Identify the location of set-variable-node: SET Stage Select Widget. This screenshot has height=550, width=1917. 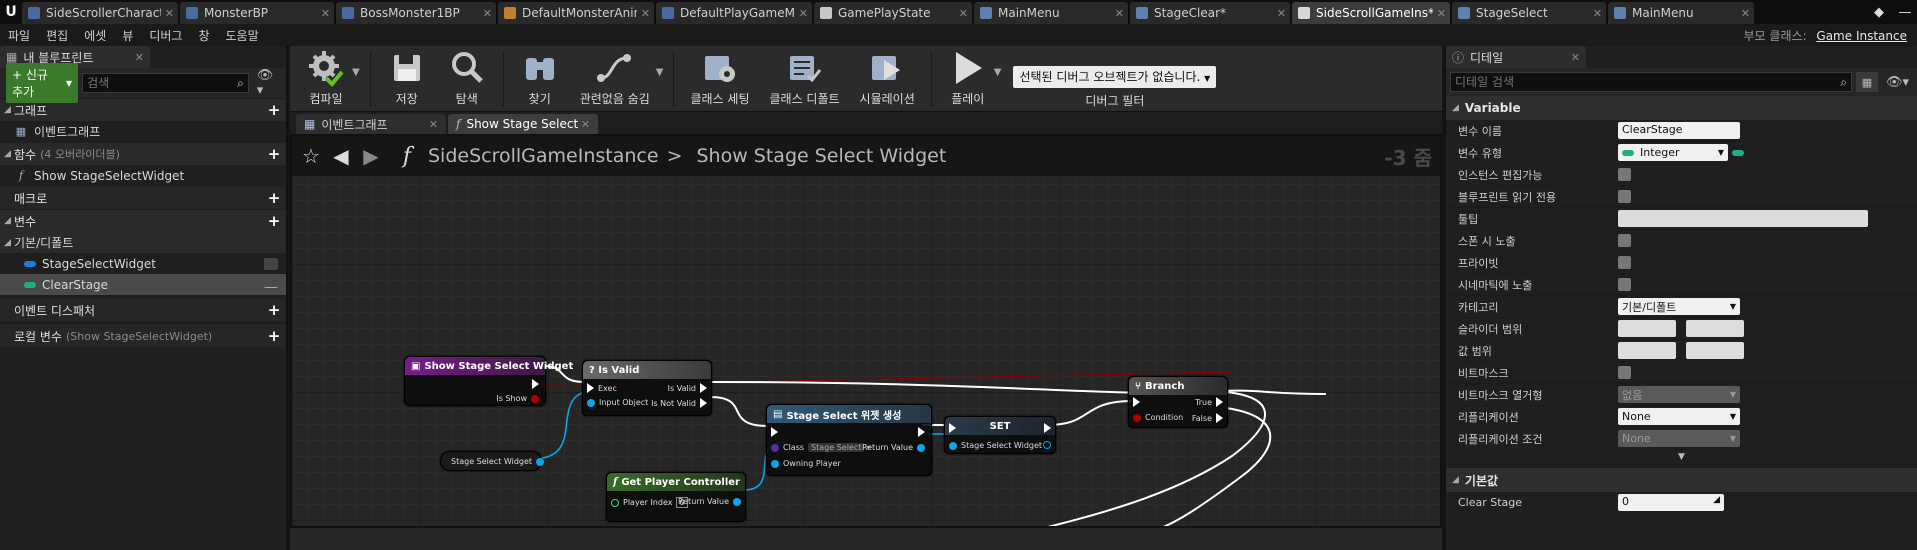
(1000, 435).